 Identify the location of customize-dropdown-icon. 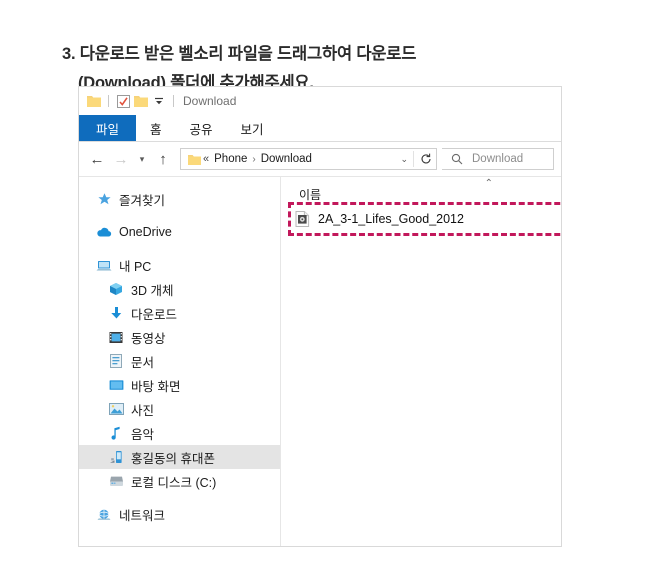
(159, 101).